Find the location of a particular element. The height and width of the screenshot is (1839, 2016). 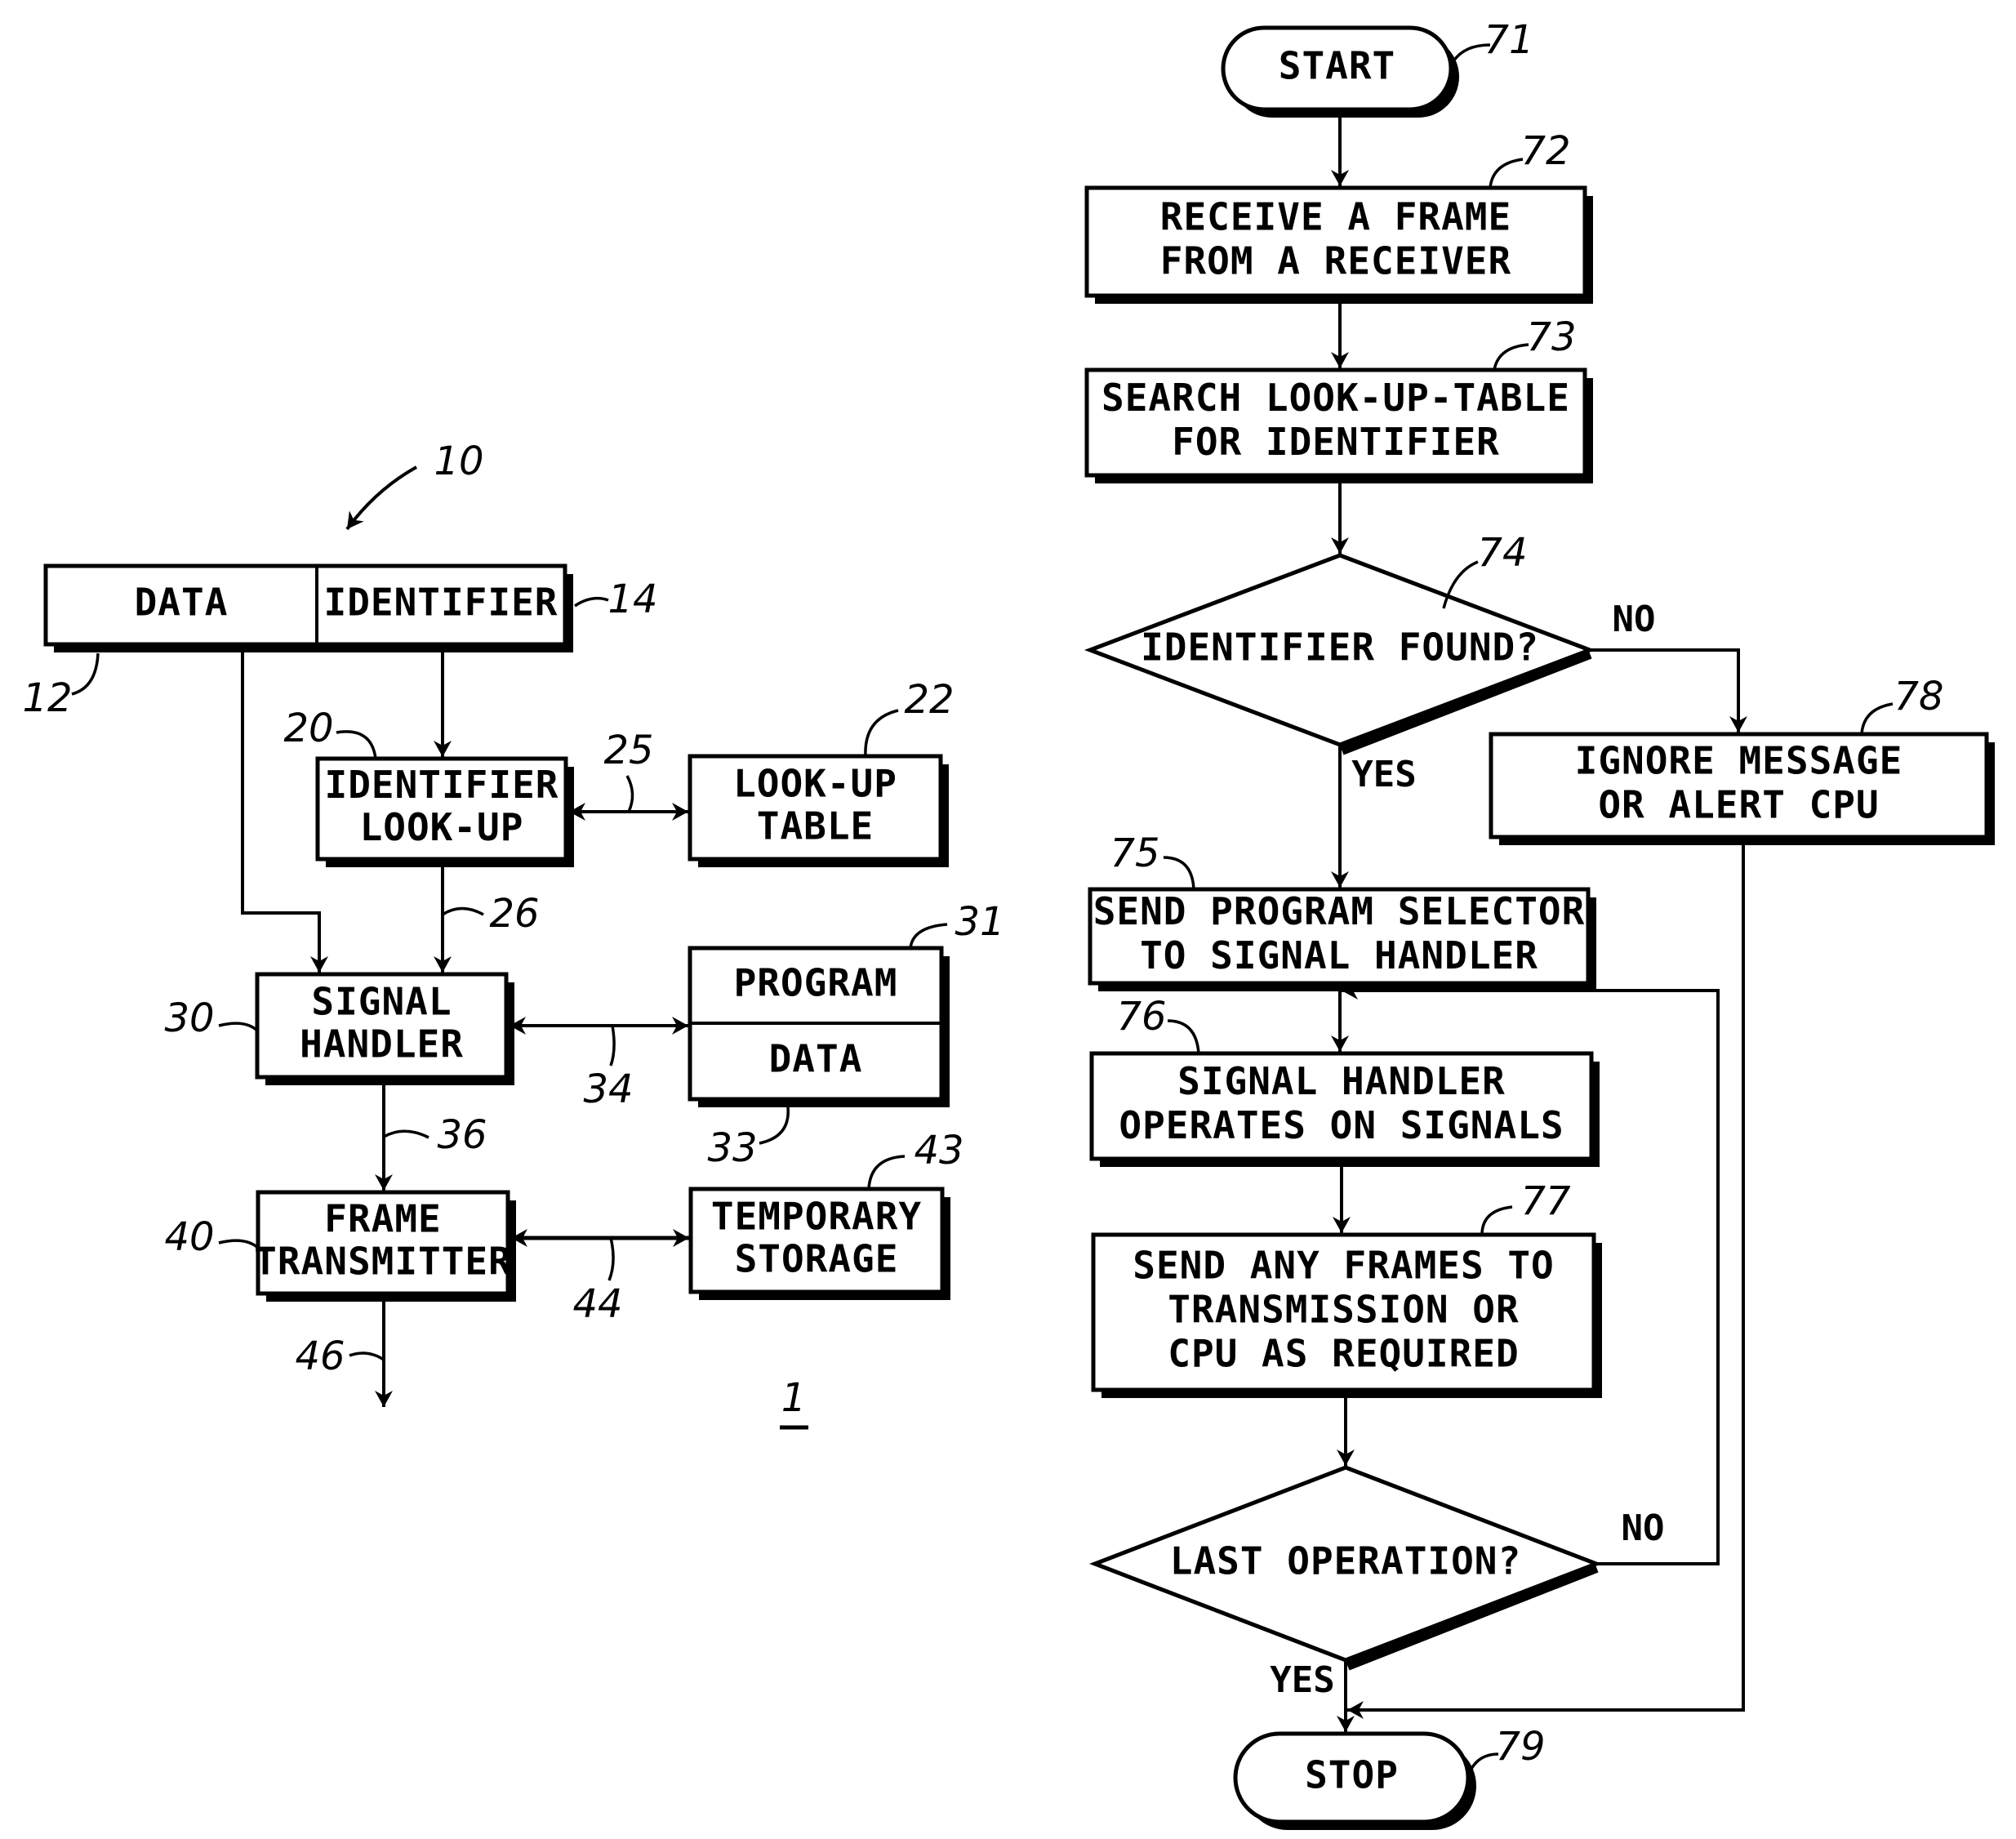

ref-number-79: 79 is located at coordinates (1520, 1747).